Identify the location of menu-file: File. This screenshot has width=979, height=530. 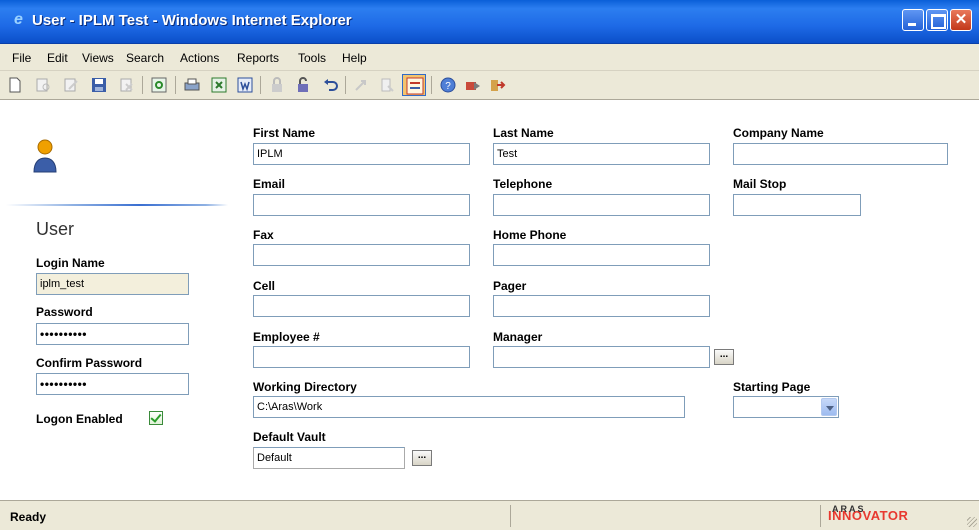
(21, 58).